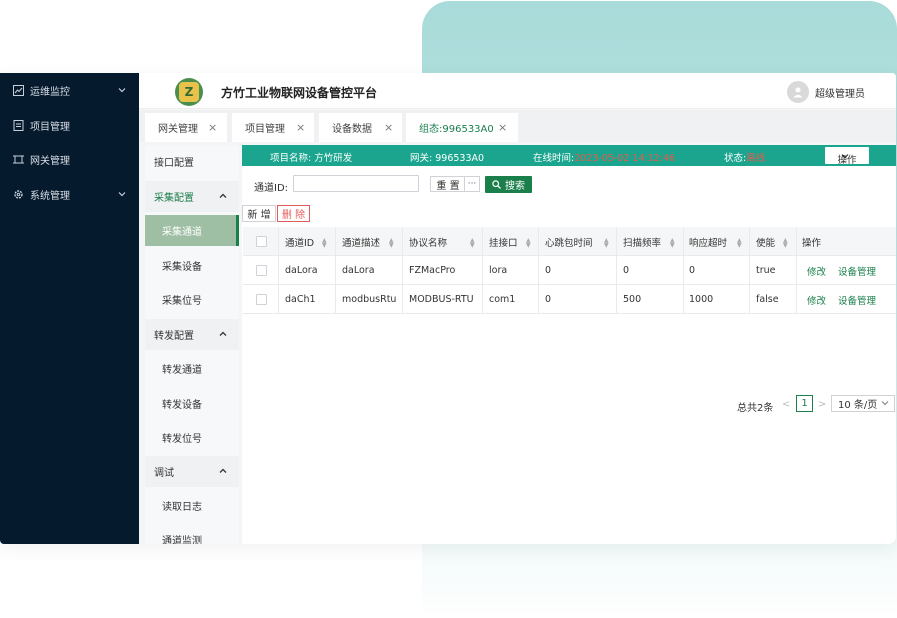 This screenshot has height=618, width=897. Describe the element at coordinates (69, 194) in the screenshot. I see `sidebar-item-system-mgmt: 系统管理` at that location.